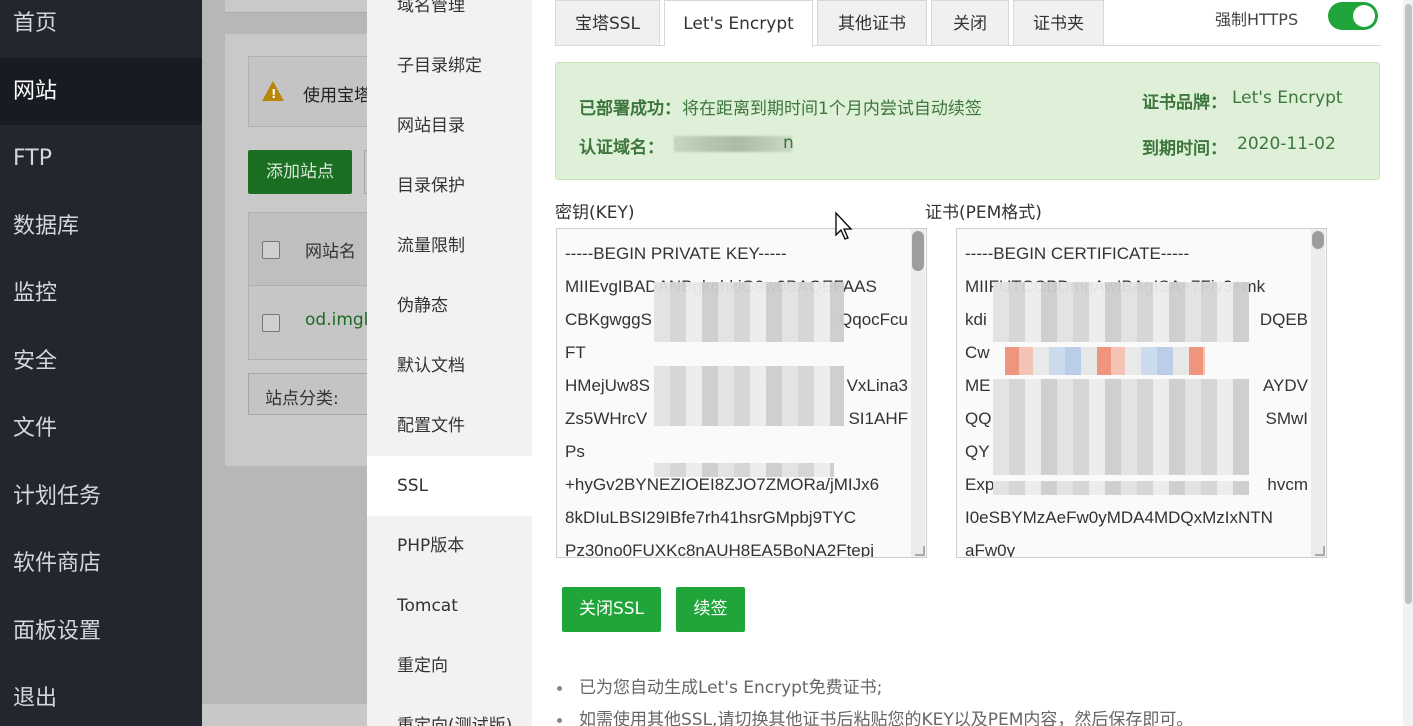  I want to click on text-line-tail: DQEB, so click(1283, 319).